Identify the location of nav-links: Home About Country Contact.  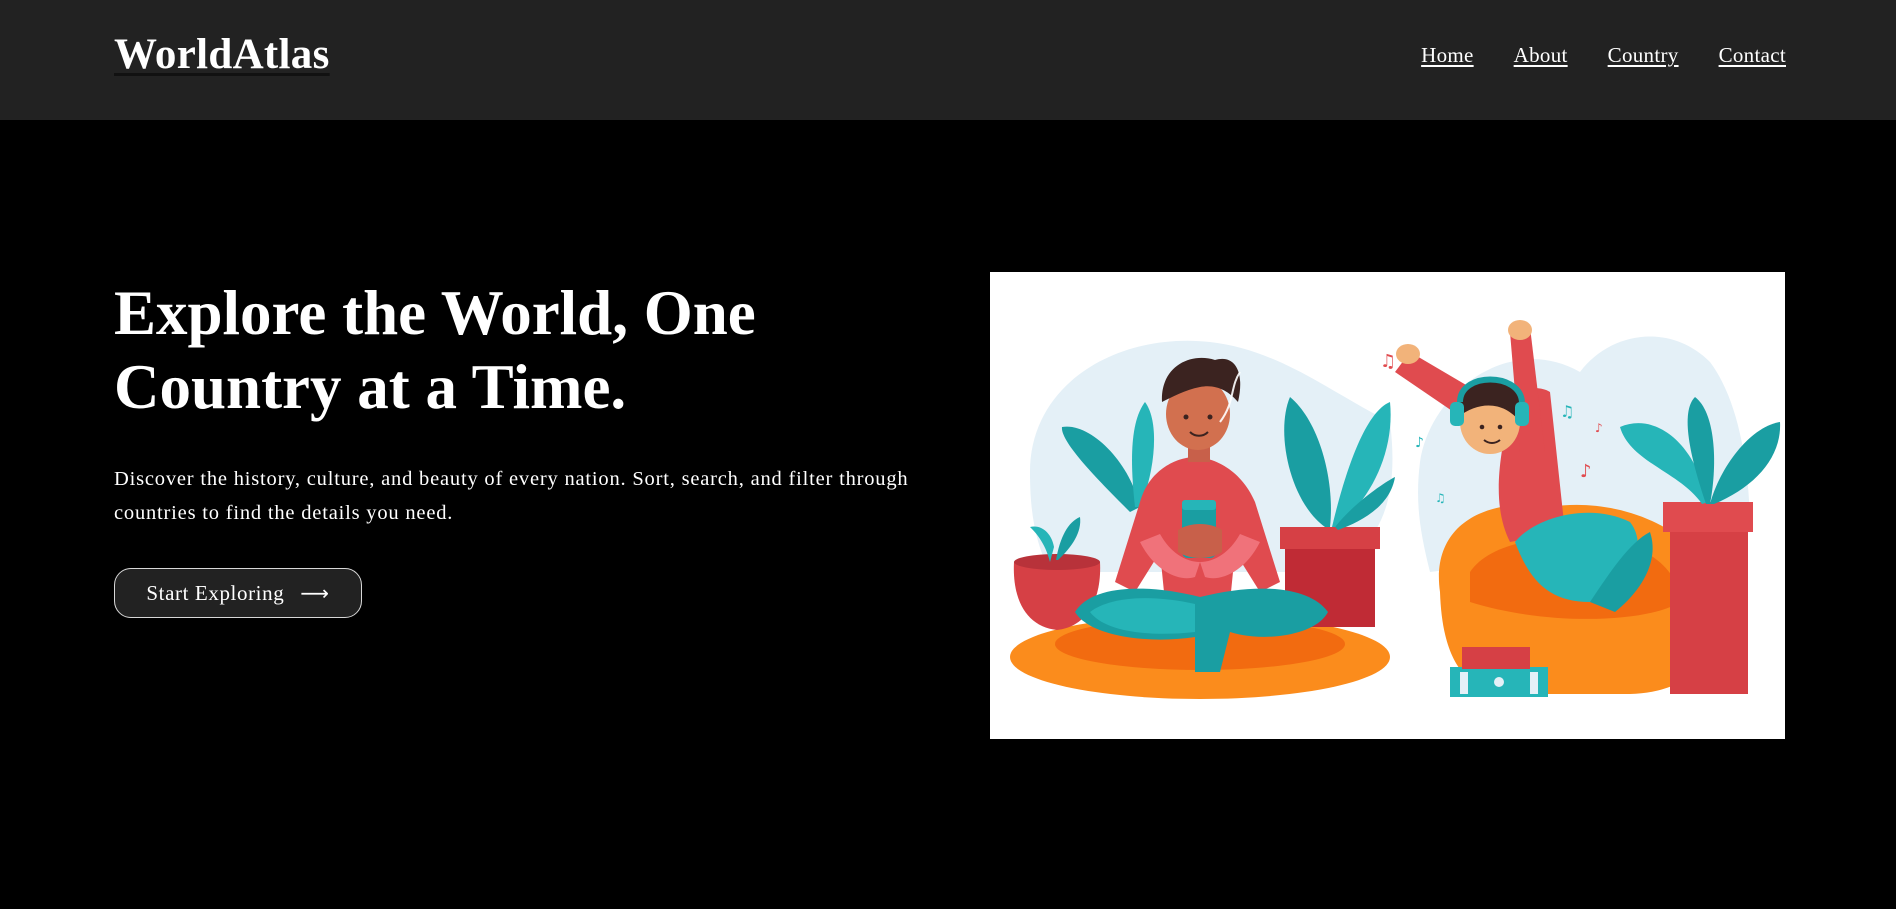
(1603, 55).